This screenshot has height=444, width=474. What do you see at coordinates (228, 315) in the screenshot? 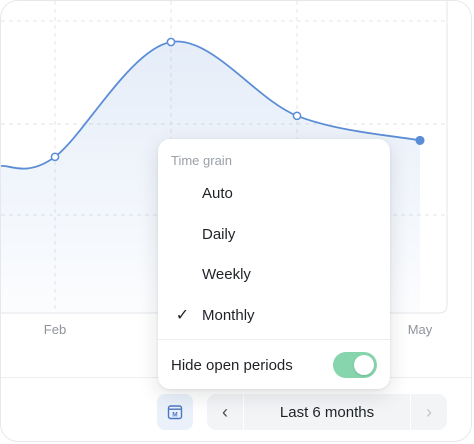
I see `menu-item-label: Monthly` at bounding box center [228, 315].